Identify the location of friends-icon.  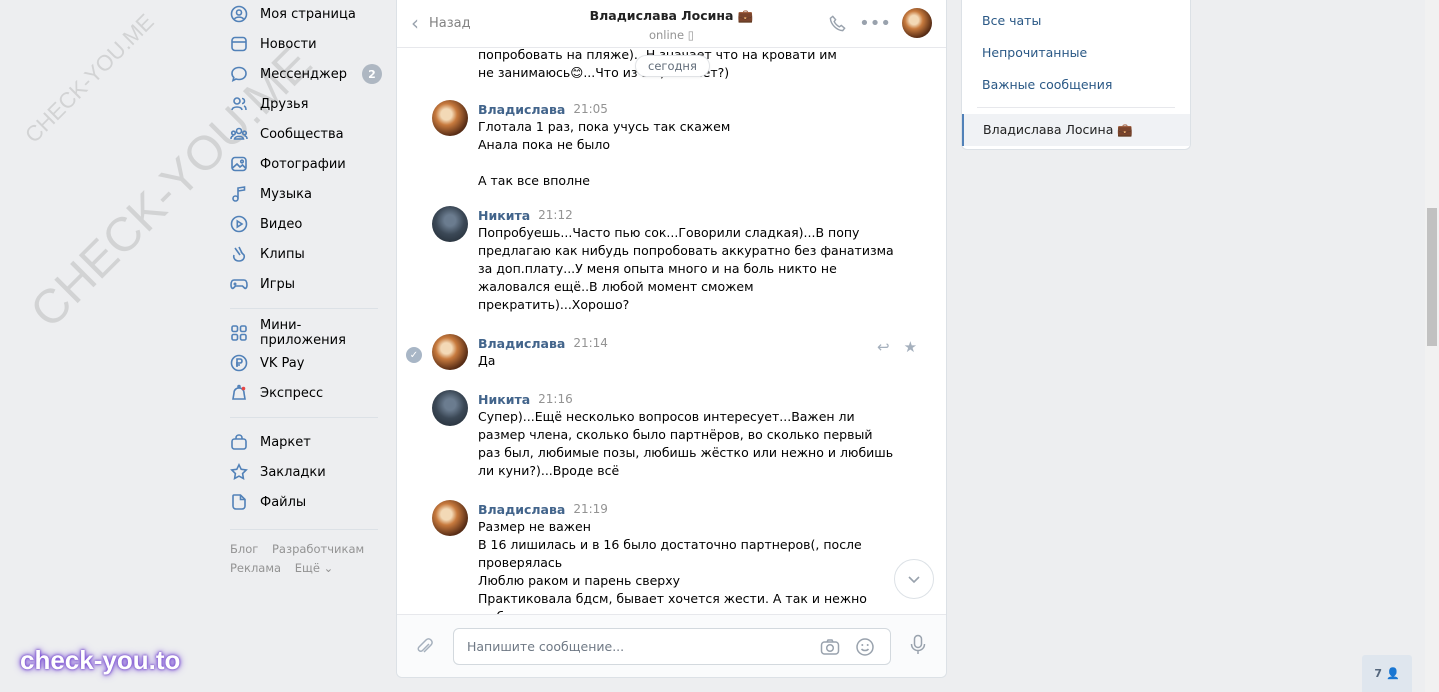
(239, 104).